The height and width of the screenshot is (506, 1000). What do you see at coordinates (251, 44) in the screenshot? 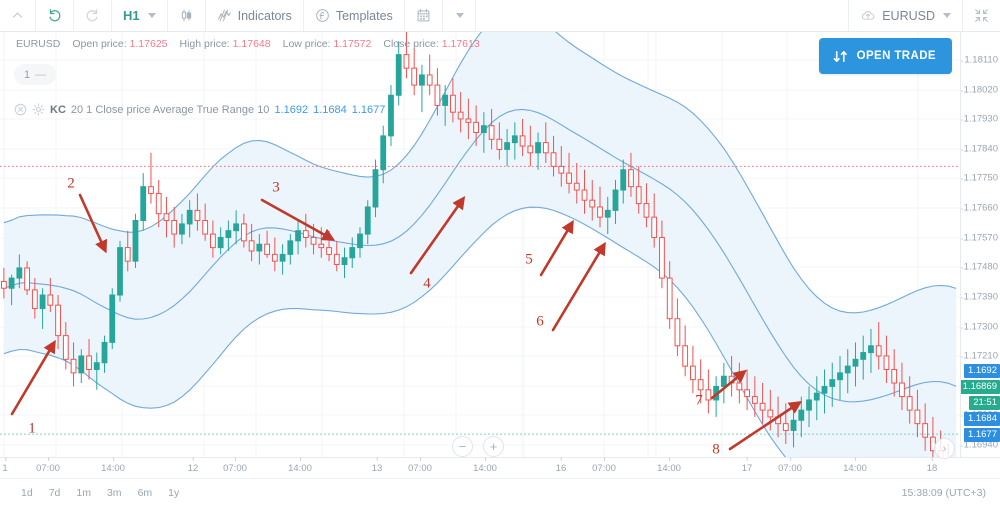
I see `high-price-value: 1.17648` at bounding box center [251, 44].